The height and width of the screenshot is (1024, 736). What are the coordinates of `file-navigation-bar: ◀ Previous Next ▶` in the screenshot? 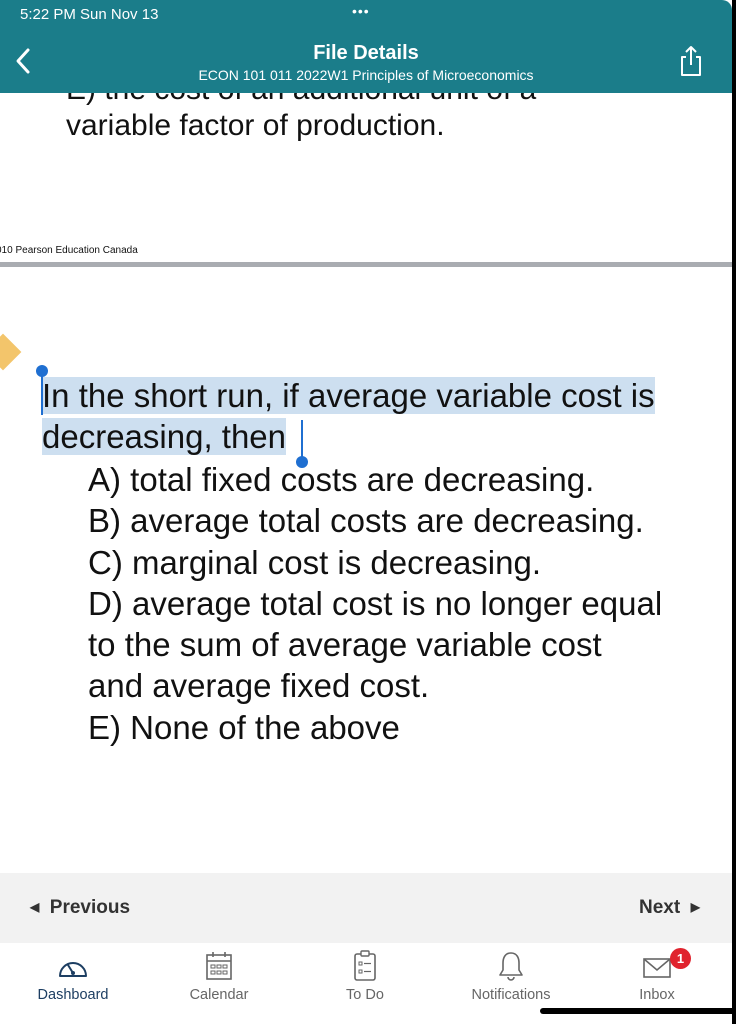 It's located at (366, 908).